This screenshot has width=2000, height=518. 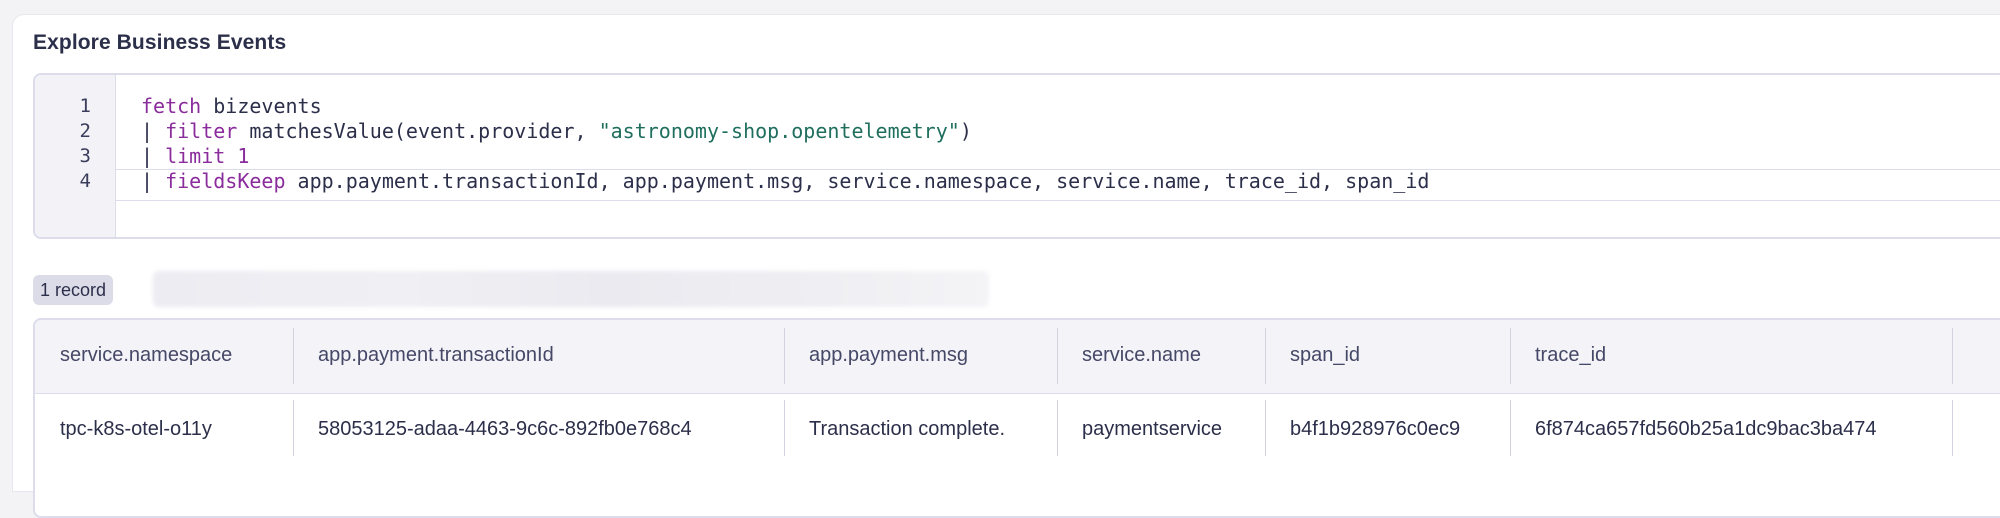 What do you see at coordinates (85, 106) in the screenshot?
I see `line-number: 1` at bounding box center [85, 106].